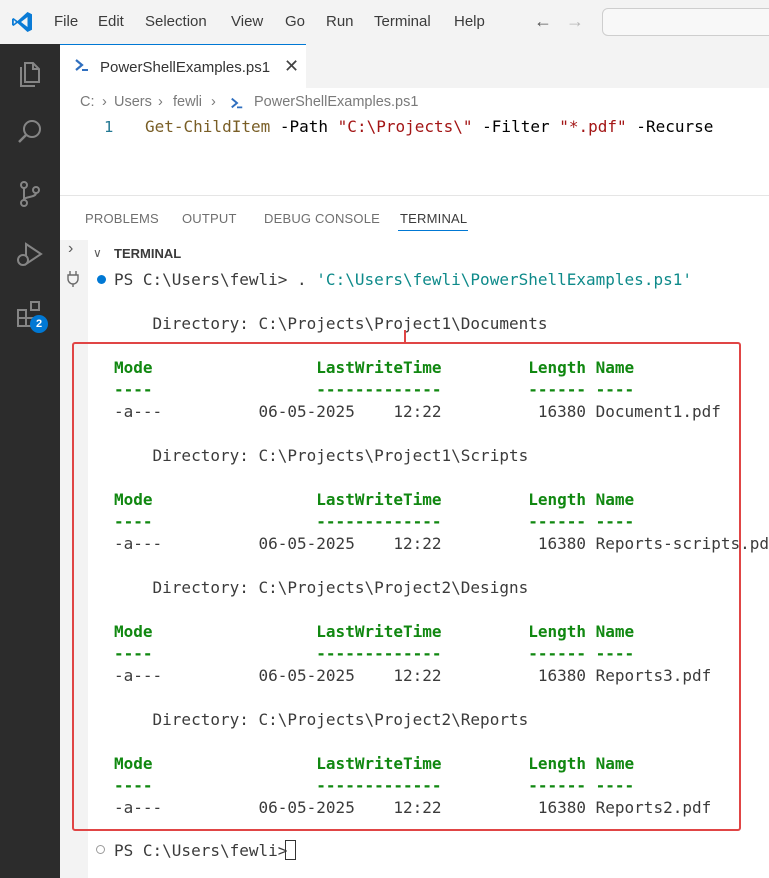  I want to click on breadcrumb-user: fewli, so click(187, 102).